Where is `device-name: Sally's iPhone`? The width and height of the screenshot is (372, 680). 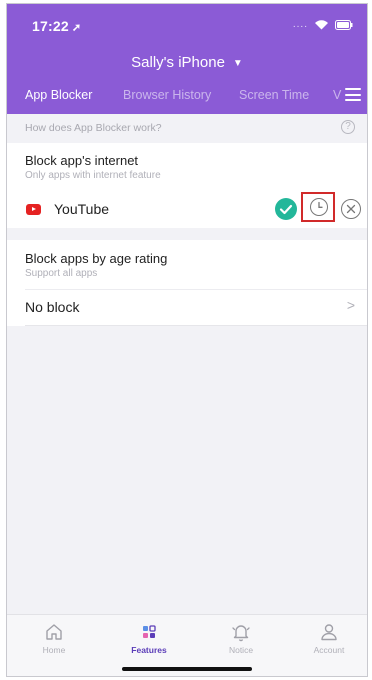
device-name: Sally's iPhone is located at coordinates (178, 62).